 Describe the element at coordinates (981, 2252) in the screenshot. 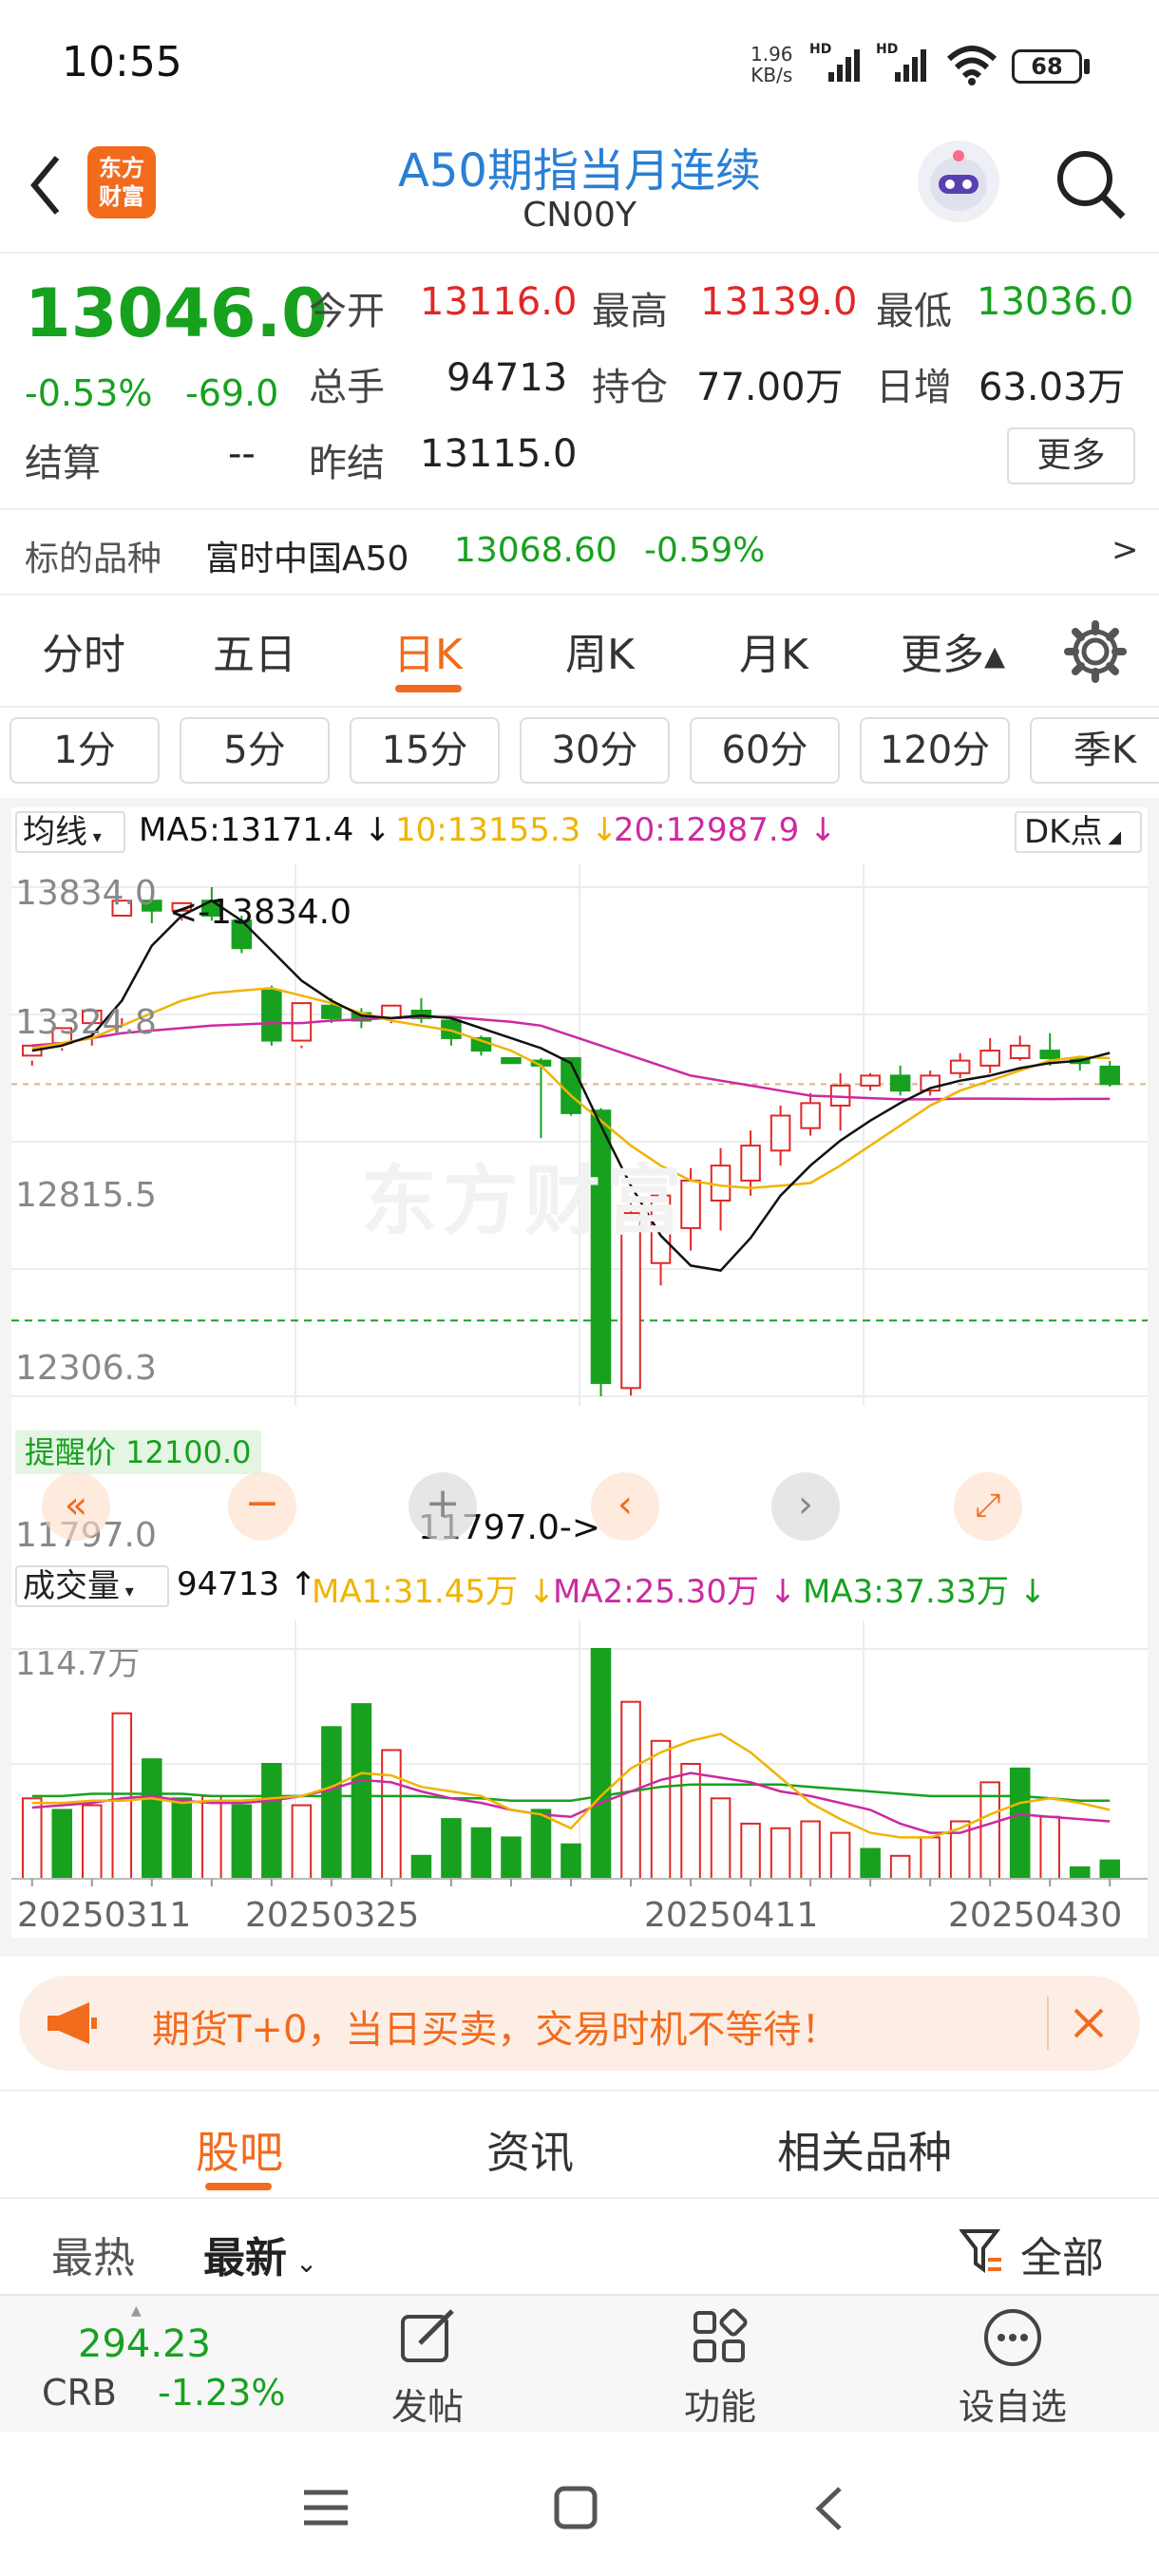

I see `filter-icon` at that location.